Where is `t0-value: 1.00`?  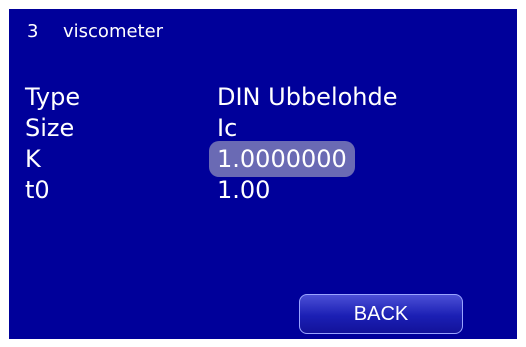
t0-value: 1.00 is located at coordinates (243, 190).